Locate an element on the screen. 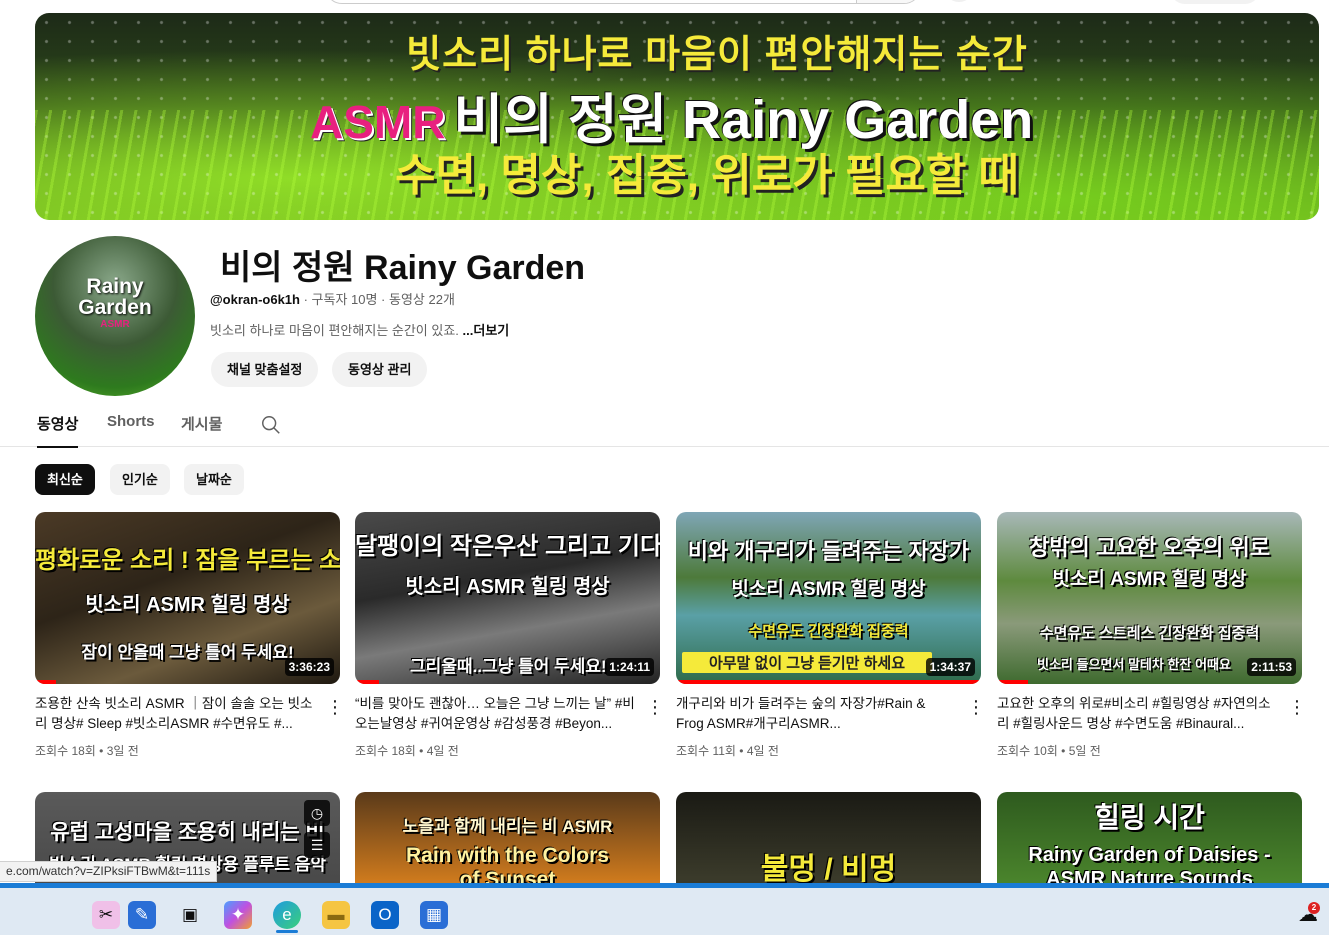  banner-tagline: 빗소리 하나로 마음이 편안해지는 순간 is located at coordinates (717, 55).